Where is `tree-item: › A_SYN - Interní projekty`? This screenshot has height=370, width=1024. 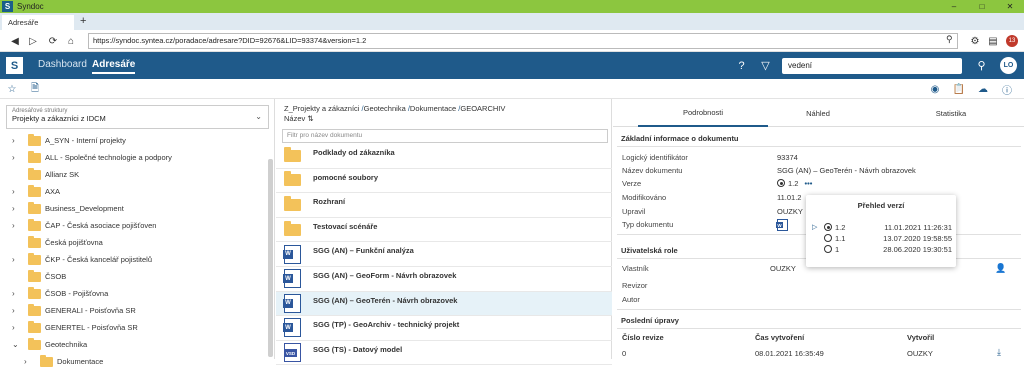 tree-item: › A_SYN - Interní projekty is located at coordinates (135, 140).